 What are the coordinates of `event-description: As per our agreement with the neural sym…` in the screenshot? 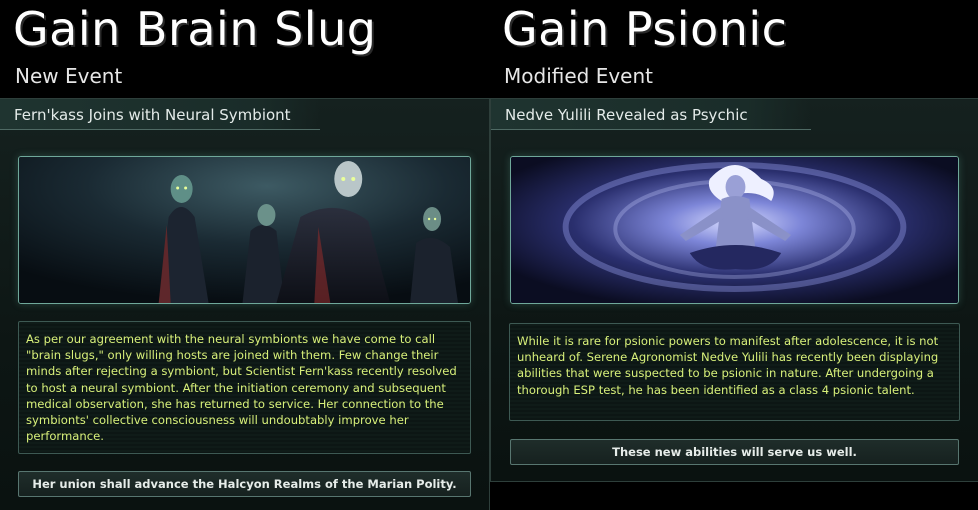 It's located at (241, 388).